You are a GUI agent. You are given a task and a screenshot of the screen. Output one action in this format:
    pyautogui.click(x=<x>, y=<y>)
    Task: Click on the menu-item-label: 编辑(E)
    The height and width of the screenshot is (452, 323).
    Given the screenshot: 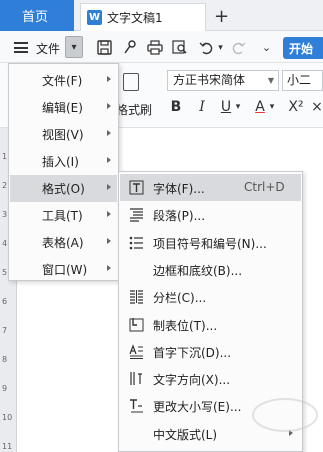 What is the action you would take?
    pyautogui.click(x=62, y=108)
    